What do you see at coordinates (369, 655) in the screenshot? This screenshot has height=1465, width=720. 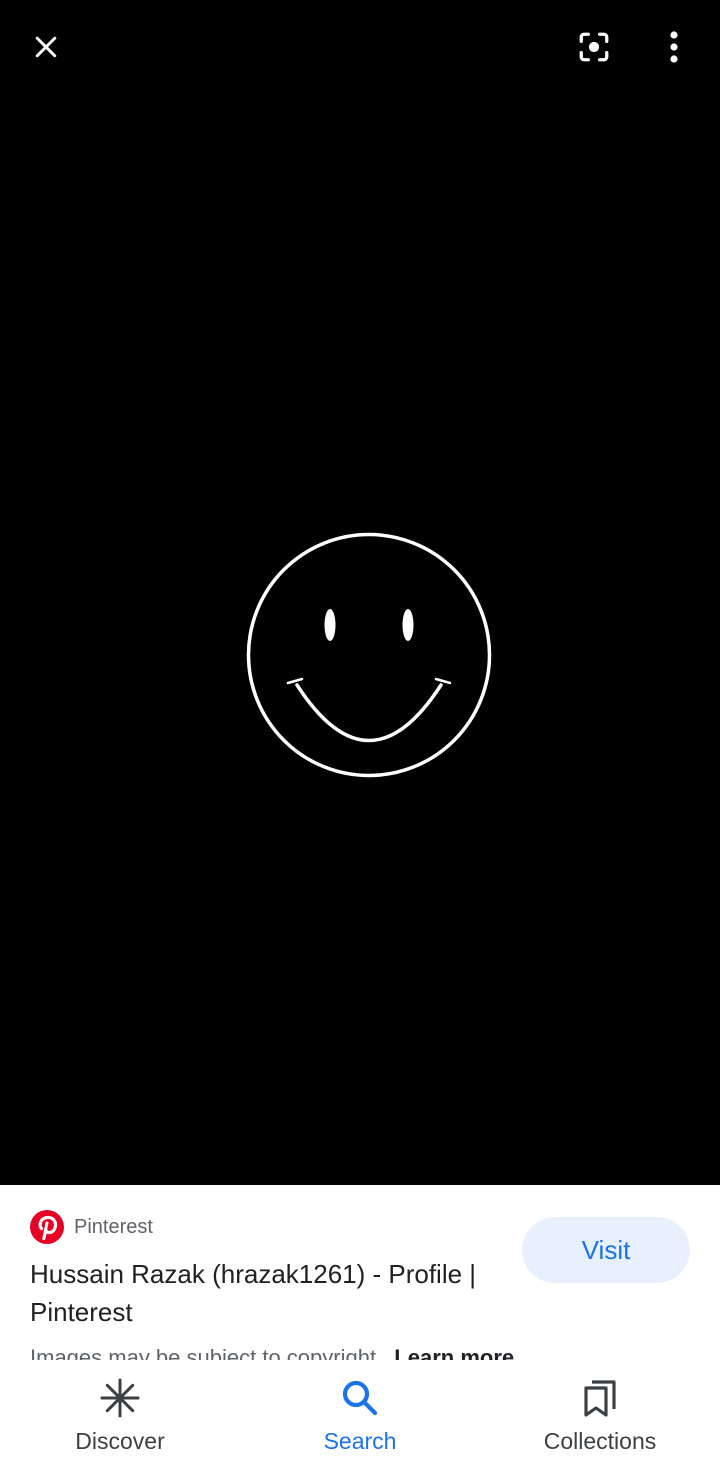 I see `smiley-face-image` at bounding box center [369, 655].